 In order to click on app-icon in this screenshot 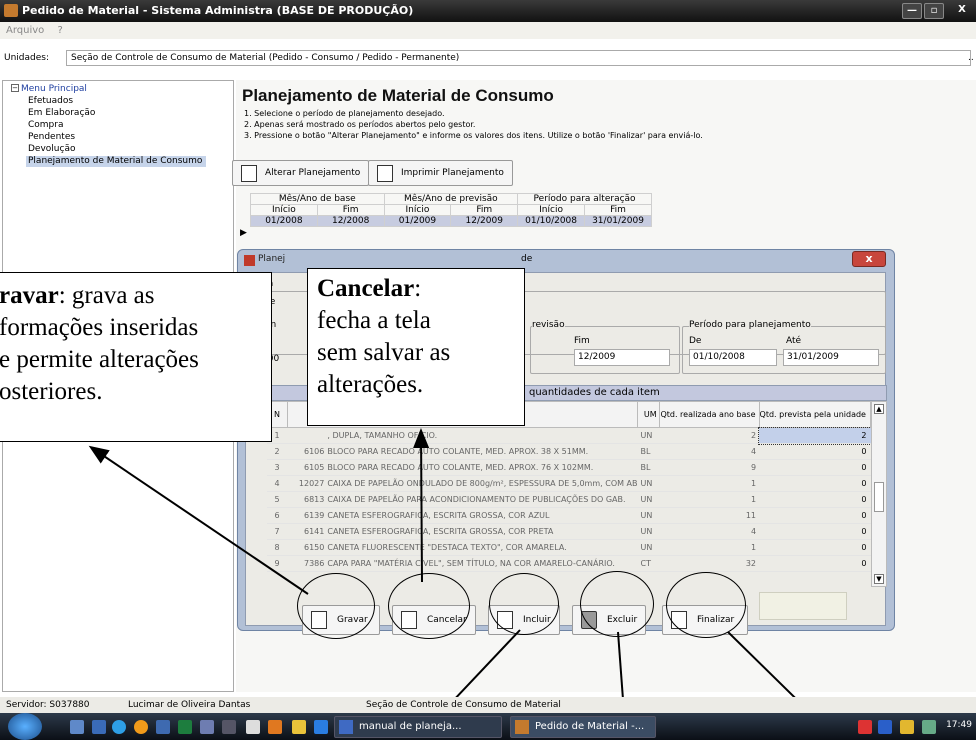, I will do `click(522, 727)`.